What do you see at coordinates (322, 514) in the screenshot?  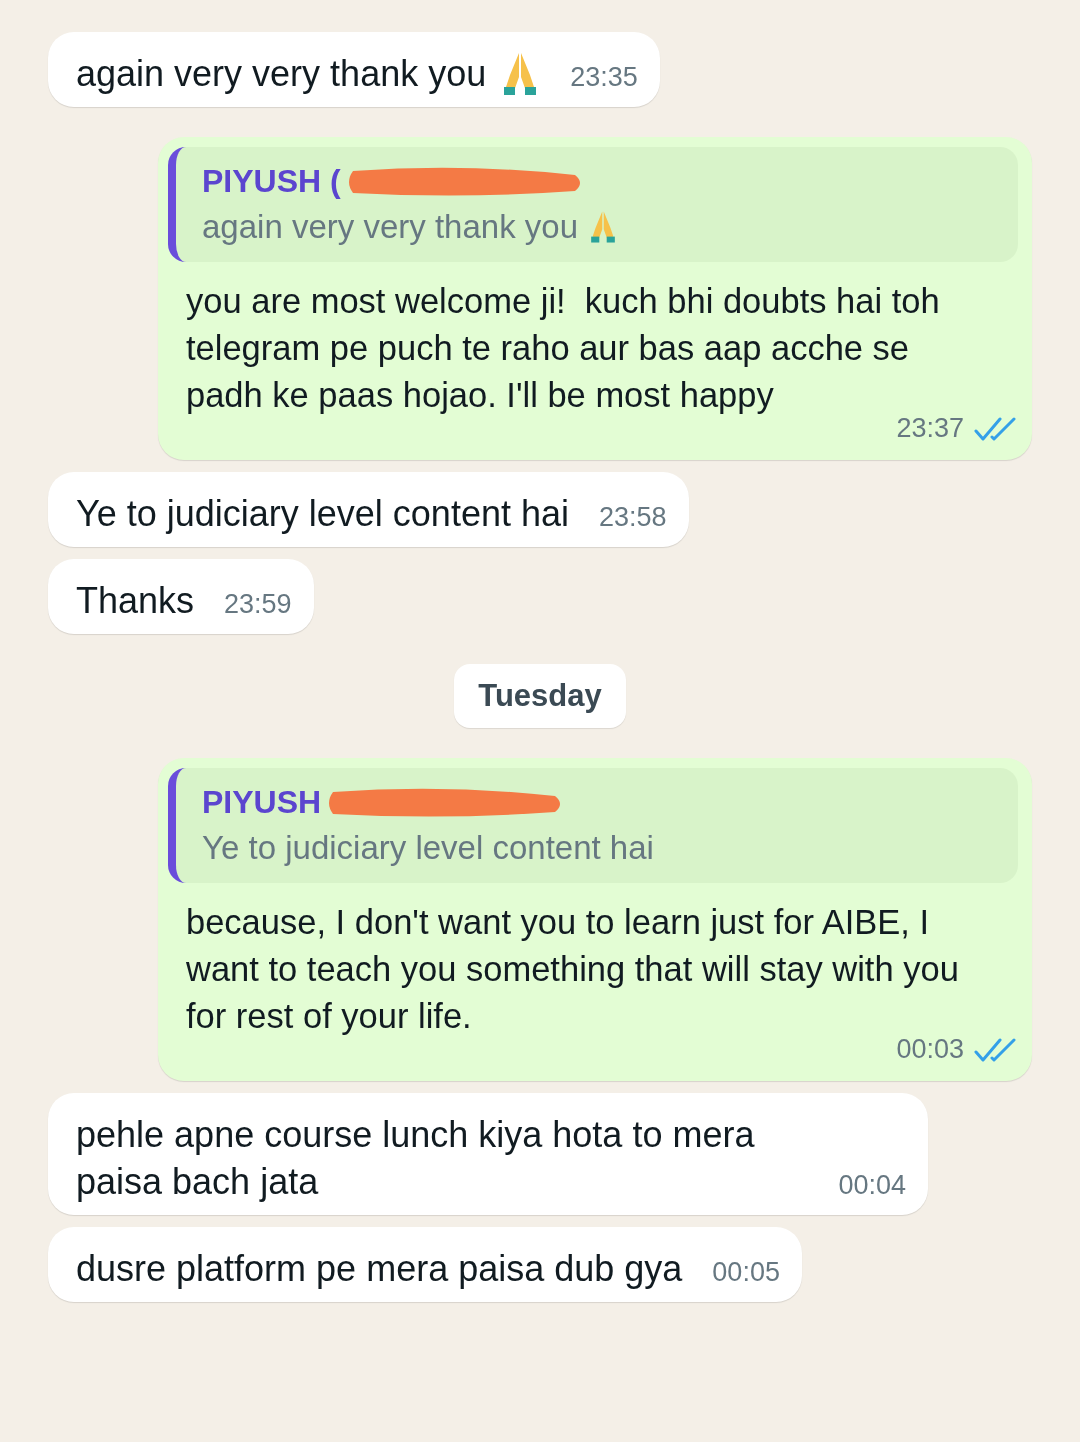 I see `message-text: Ye to judiciary level content hai` at bounding box center [322, 514].